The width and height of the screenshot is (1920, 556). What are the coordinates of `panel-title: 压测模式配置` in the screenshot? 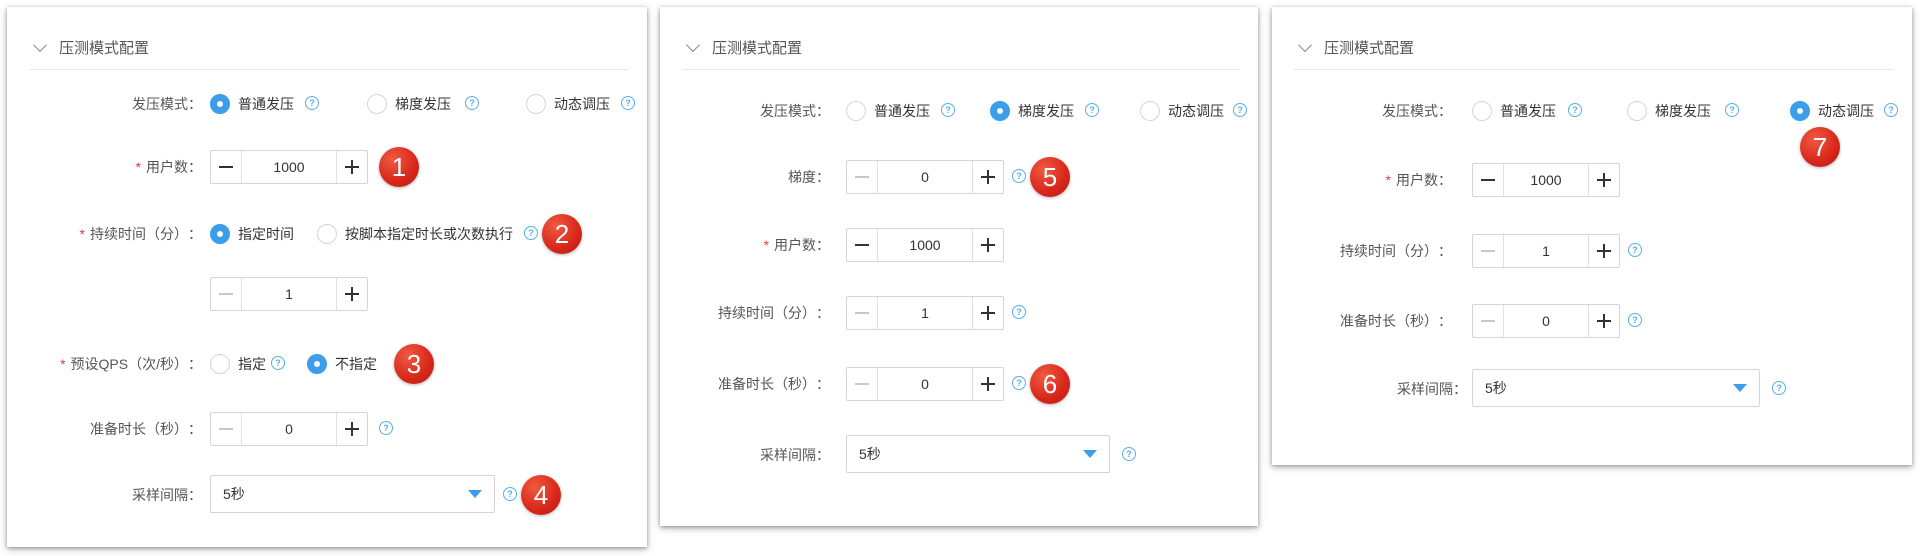 It's located at (1369, 48).